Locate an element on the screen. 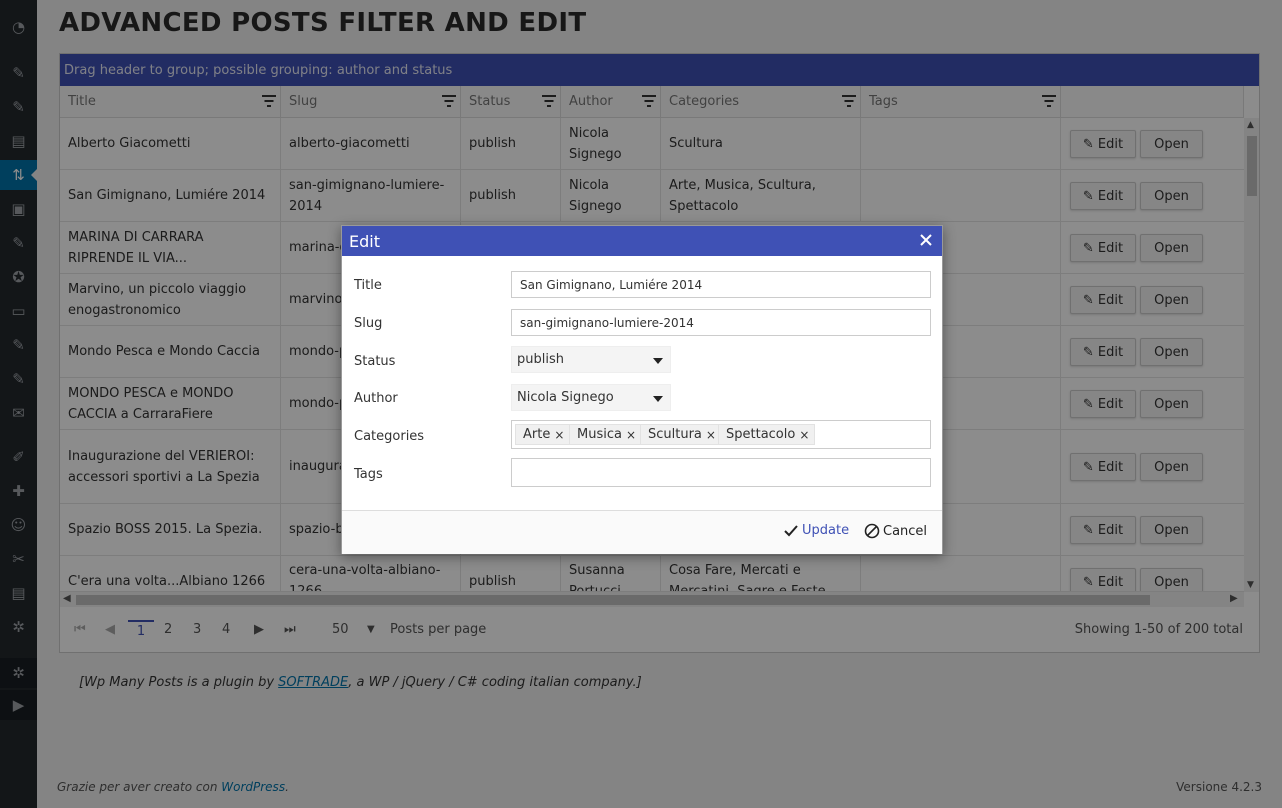 This screenshot has width=1282, height=808. category-tag: Spettacolo × is located at coordinates (767, 434).